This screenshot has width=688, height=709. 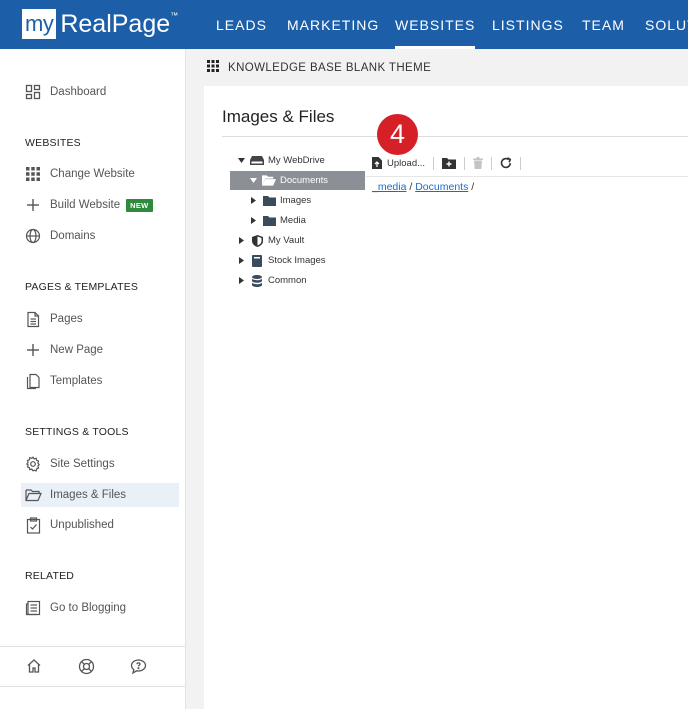 What do you see at coordinates (307, 220) in the screenshot?
I see `tree-node-media: Media` at bounding box center [307, 220].